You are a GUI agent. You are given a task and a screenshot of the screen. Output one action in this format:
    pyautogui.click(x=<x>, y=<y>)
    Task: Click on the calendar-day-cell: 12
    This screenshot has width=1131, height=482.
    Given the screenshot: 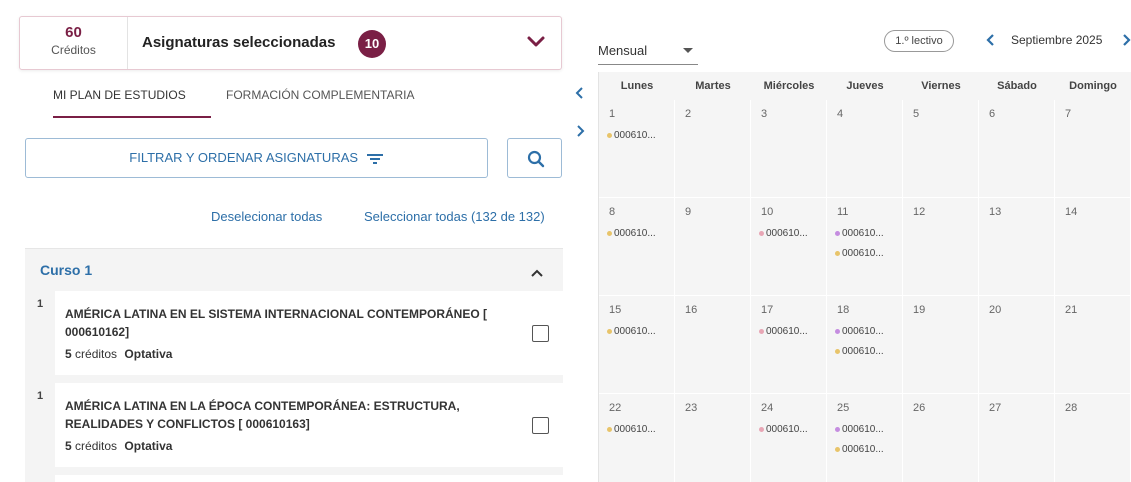 What is the action you would take?
    pyautogui.click(x=941, y=247)
    